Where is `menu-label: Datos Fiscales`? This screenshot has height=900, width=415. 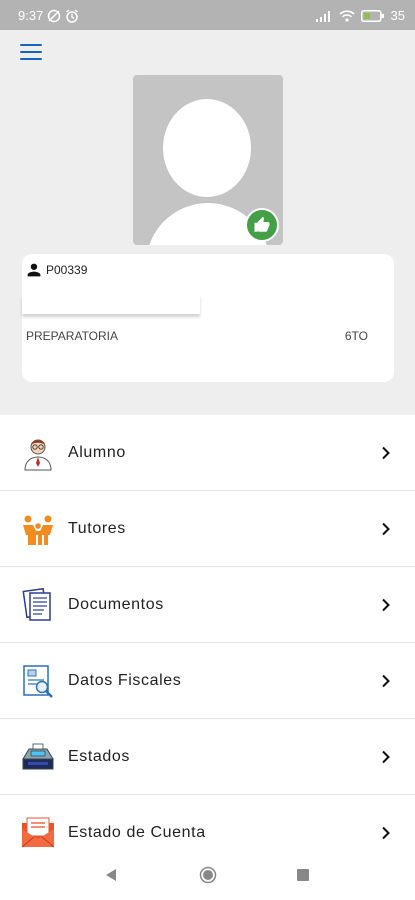 menu-label: Datos Fiscales is located at coordinates (125, 680).